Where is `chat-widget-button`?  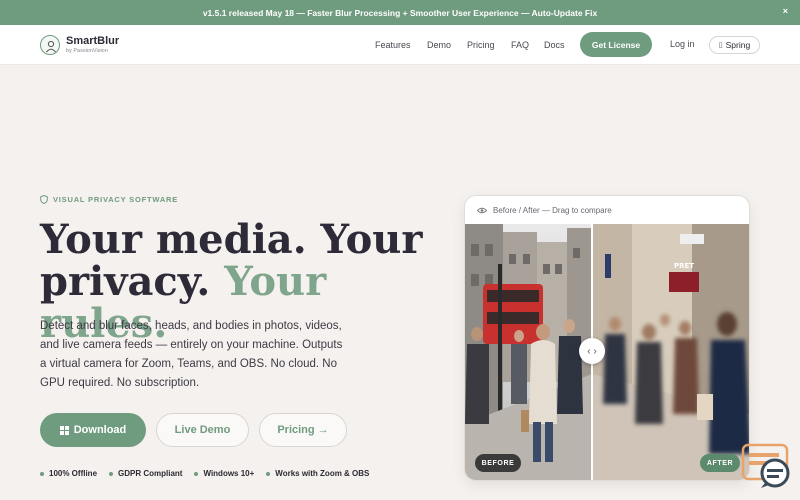 chat-widget-button is located at coordinates (766, 466).